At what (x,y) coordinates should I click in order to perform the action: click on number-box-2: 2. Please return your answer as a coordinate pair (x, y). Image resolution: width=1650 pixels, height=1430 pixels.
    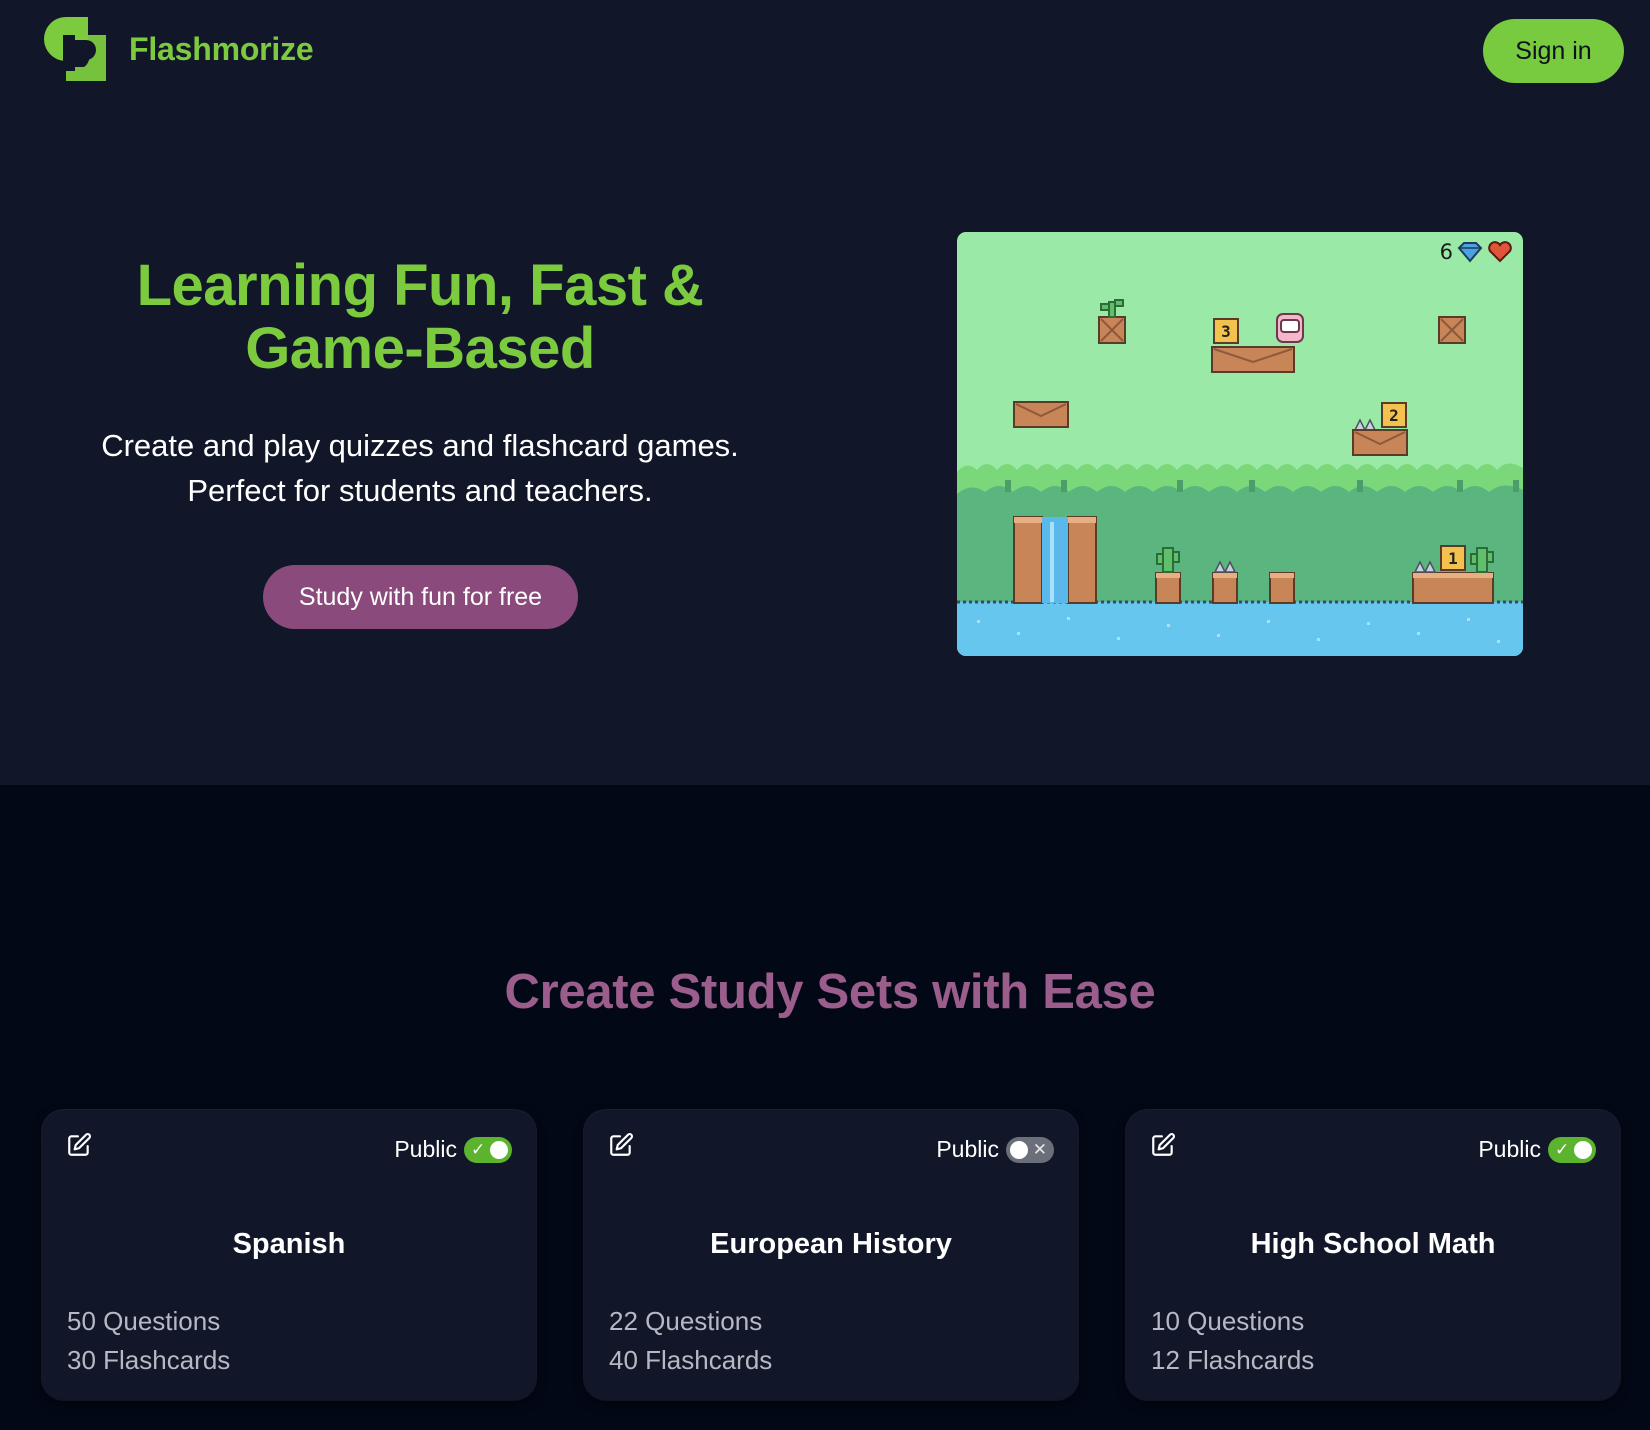
    Looking at the image, I should click on (1394, 415).